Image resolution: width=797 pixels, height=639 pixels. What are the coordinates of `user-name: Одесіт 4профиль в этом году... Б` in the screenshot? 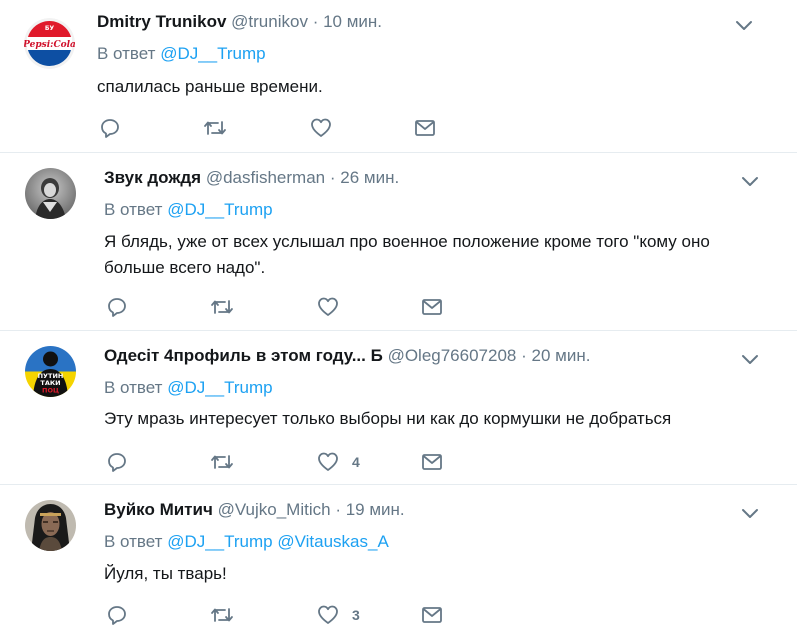 It's located at (243, 355).